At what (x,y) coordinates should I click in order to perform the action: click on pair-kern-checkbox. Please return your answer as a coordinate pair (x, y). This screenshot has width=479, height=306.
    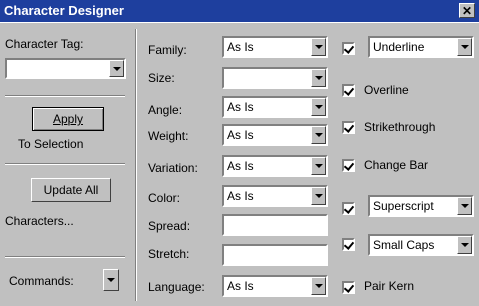
    Looking at the image, I should click on (348, 287).